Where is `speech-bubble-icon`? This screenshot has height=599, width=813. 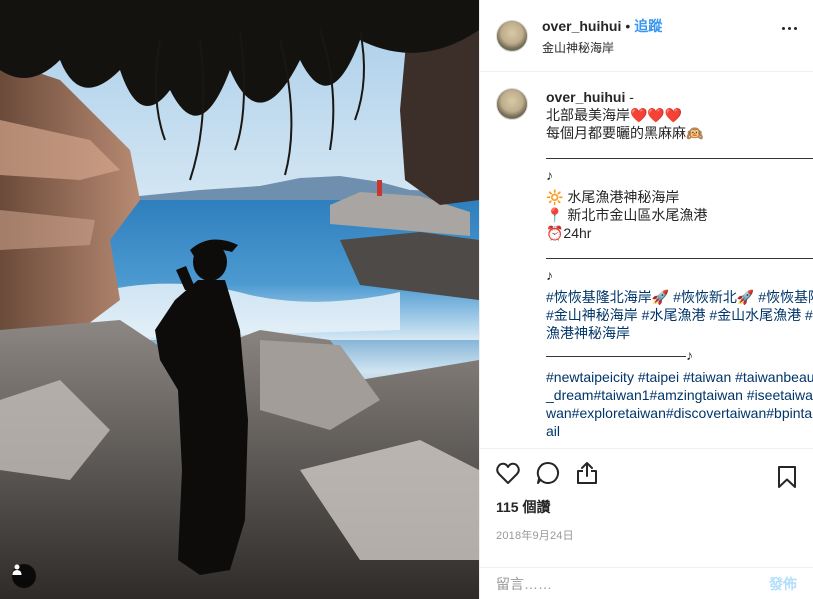
speech-bubble-icon is located at coordinates (547, 472).